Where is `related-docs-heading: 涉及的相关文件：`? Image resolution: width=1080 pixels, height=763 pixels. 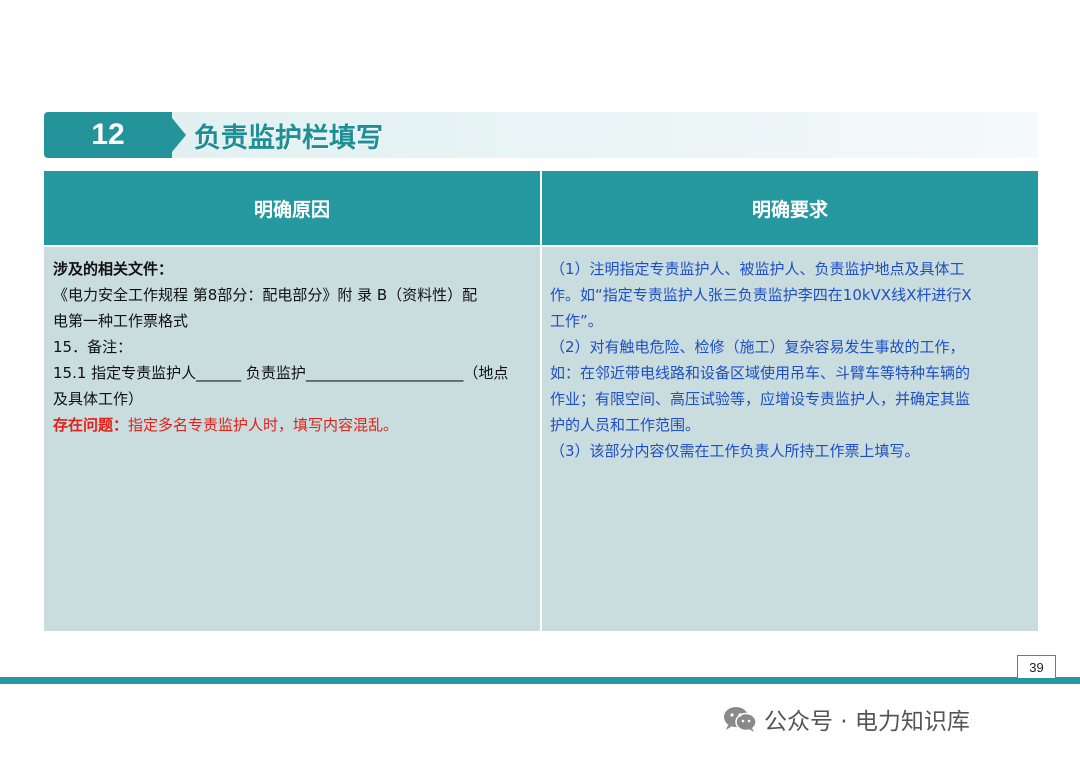
related-docs-heading: 涉及的相关文件： is located at coordinates (113, 269).